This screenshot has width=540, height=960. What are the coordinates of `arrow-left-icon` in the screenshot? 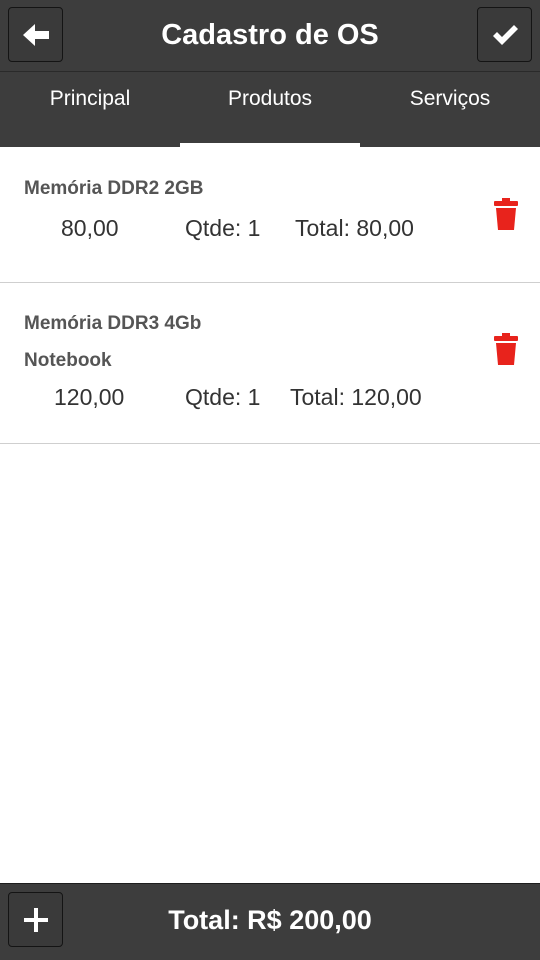 It's located at (35, 34).